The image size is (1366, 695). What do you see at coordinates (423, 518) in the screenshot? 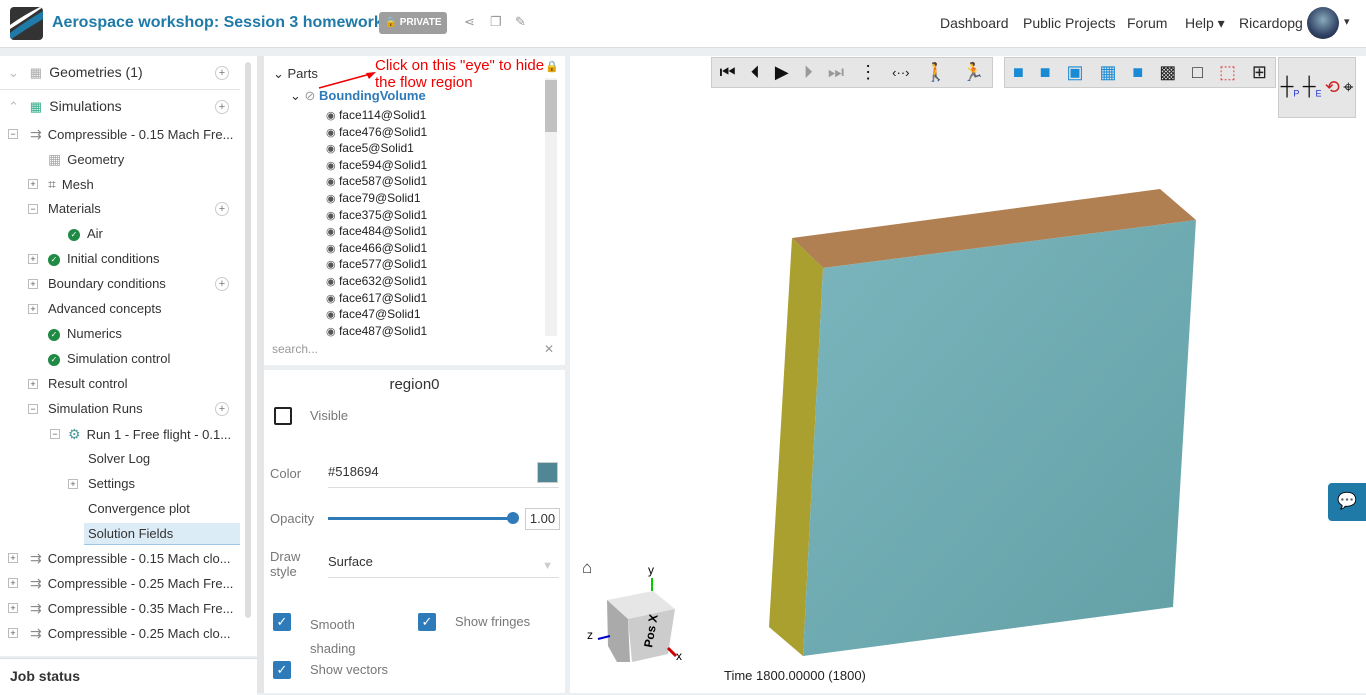
I see `opacity-slider` at bounding box center [423, 518].